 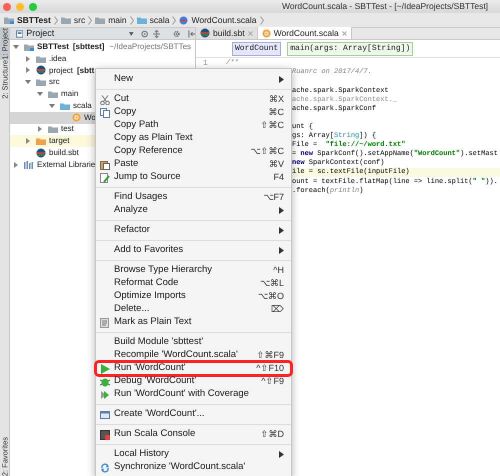 I want to click on panel-title: Project, so click(x=40, y=33).